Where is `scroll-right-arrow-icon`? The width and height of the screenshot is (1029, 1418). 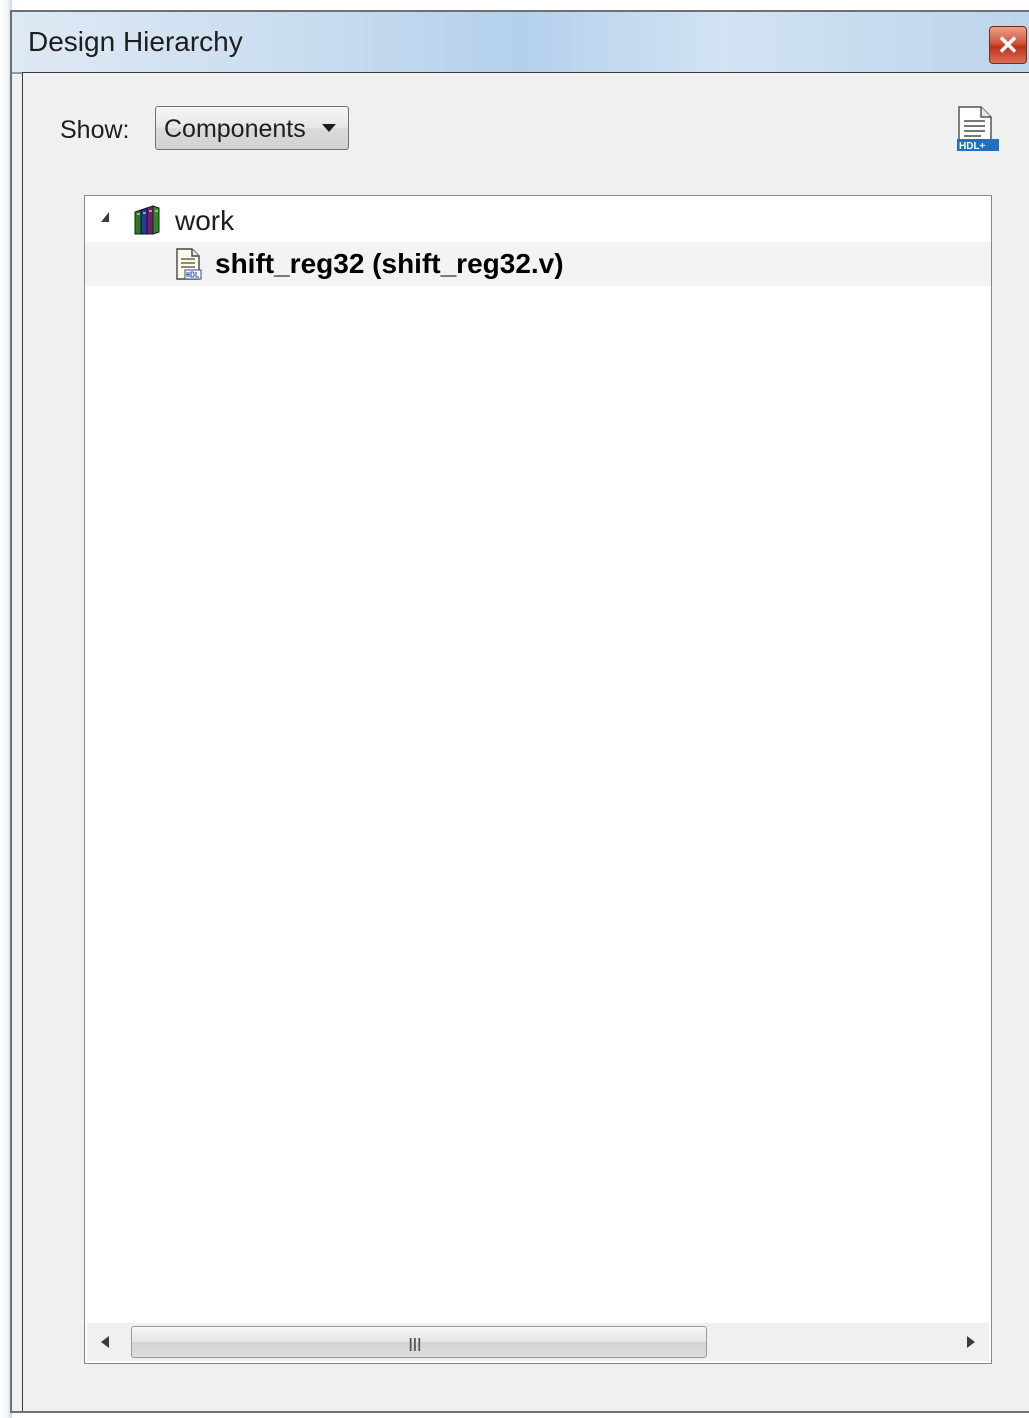
scroll-right-arrow-icon is located at coordinates (971, 1342).